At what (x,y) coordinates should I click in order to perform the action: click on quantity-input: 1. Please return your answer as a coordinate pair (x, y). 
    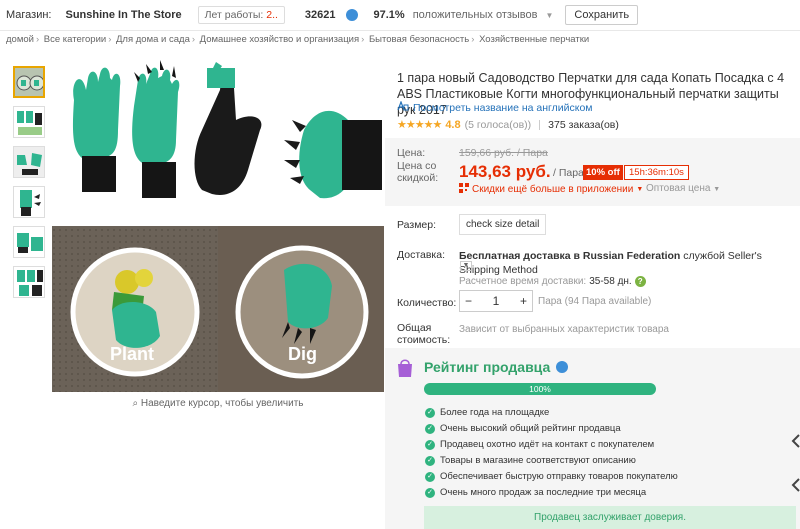
    Looking at the image, I should click on (496, 301).